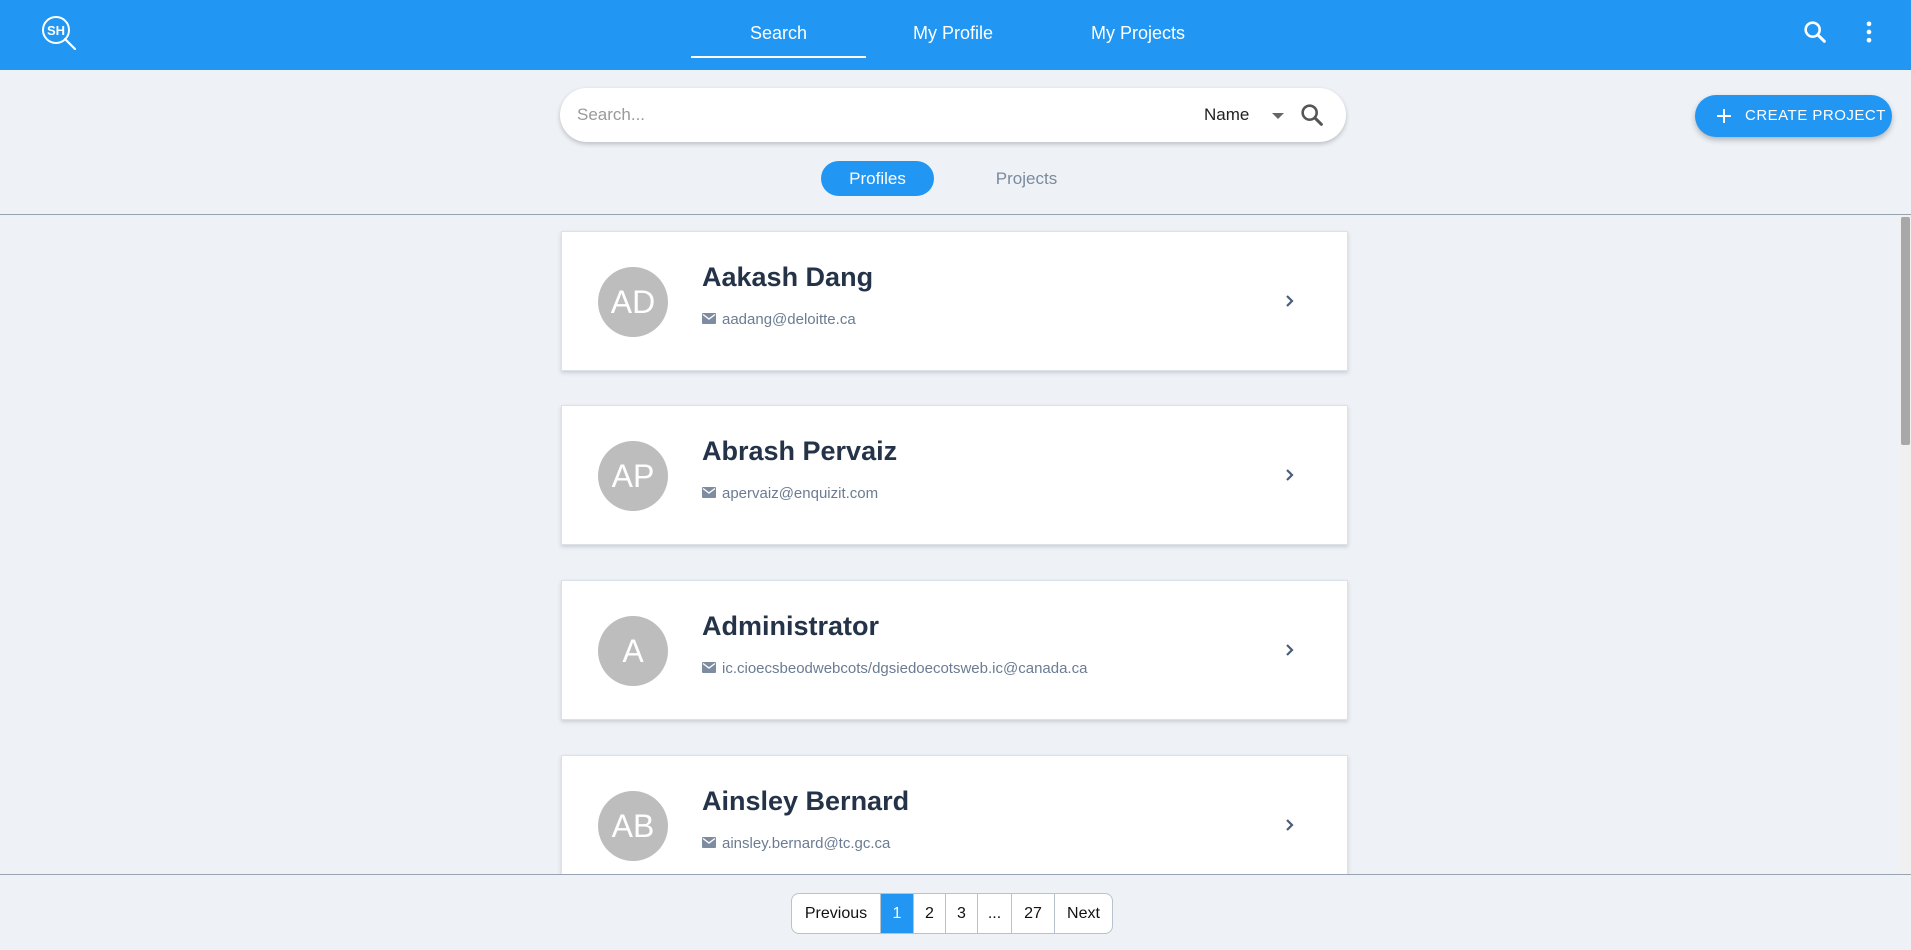 The width and height of the screenshot is (1911, 950). I want to click on profile-name: Abrash Pervaiz, so click(800, 451).